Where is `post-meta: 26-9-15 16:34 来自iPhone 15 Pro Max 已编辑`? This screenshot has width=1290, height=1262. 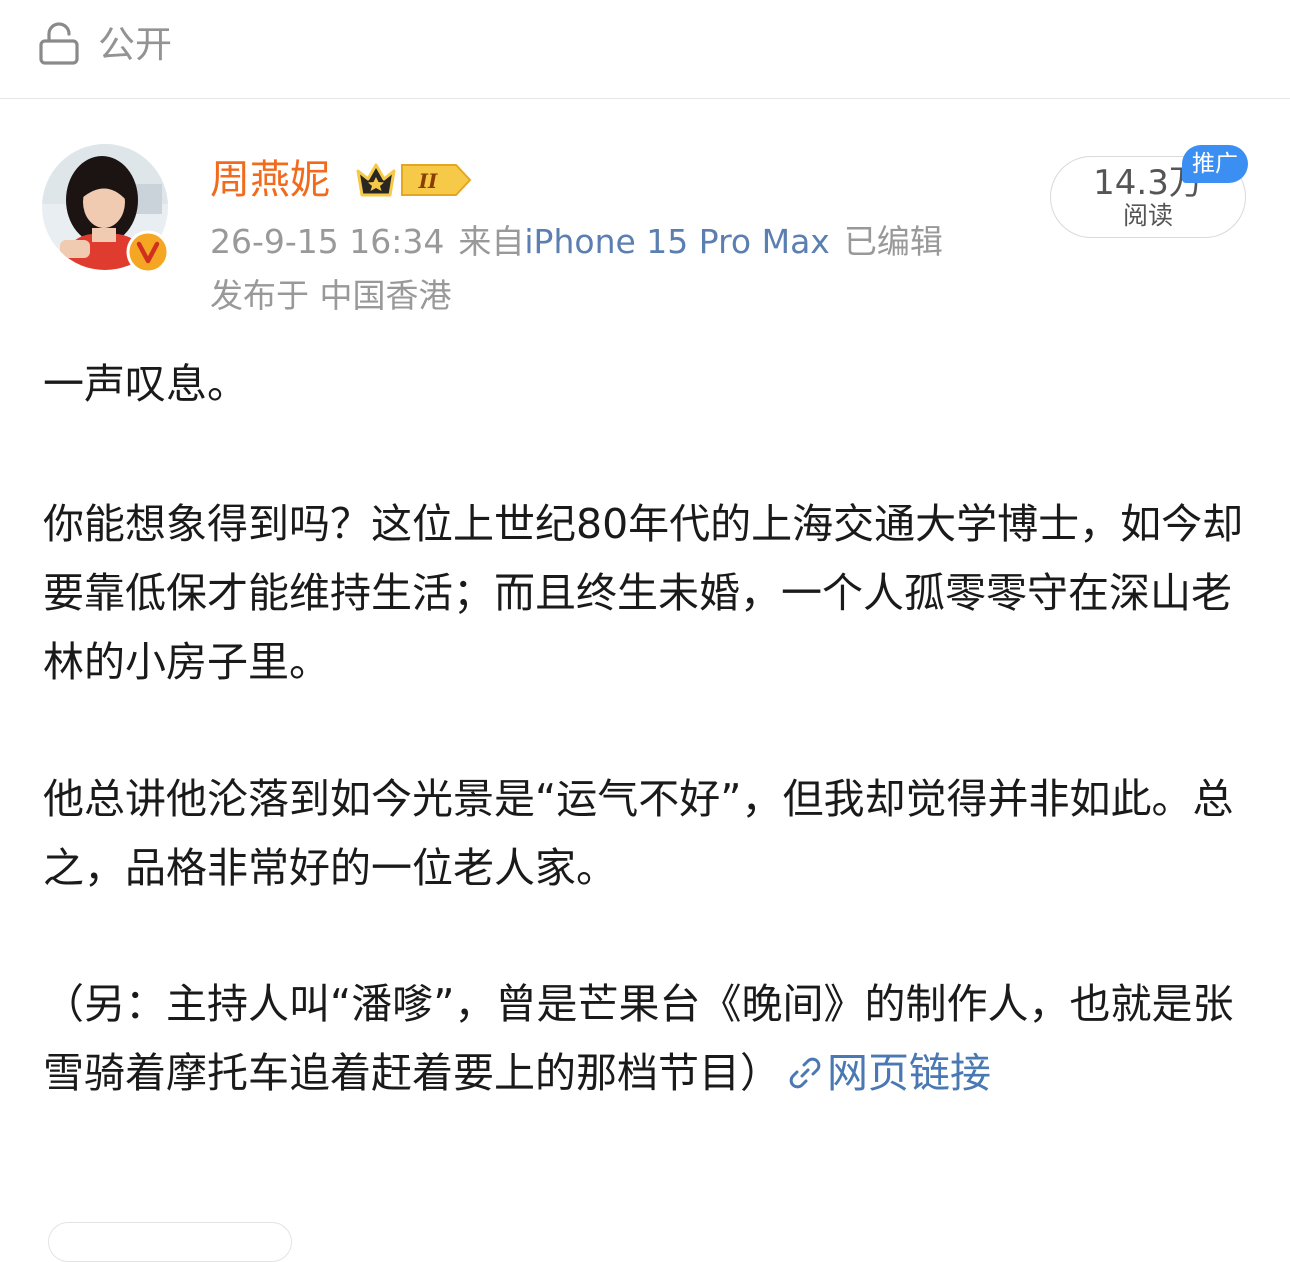
post-meta: 26-9-15 16:34 来自iPhone 15 Pro Max 已编辑 is located at coordinates (576, 242).